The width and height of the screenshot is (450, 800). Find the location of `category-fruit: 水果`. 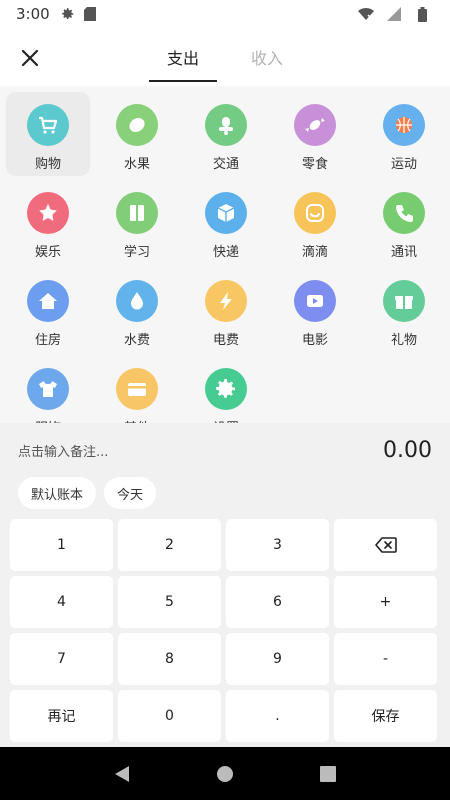

category-fruit: 水果 is located at coordinates (137, 134).